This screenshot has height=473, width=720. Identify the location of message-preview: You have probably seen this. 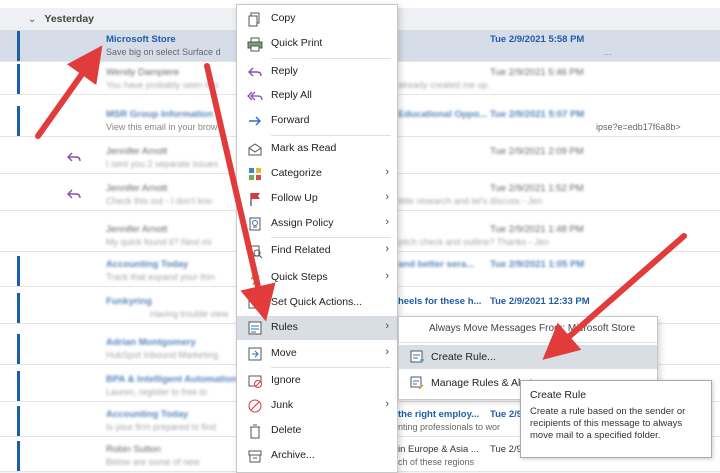
(162, 85).